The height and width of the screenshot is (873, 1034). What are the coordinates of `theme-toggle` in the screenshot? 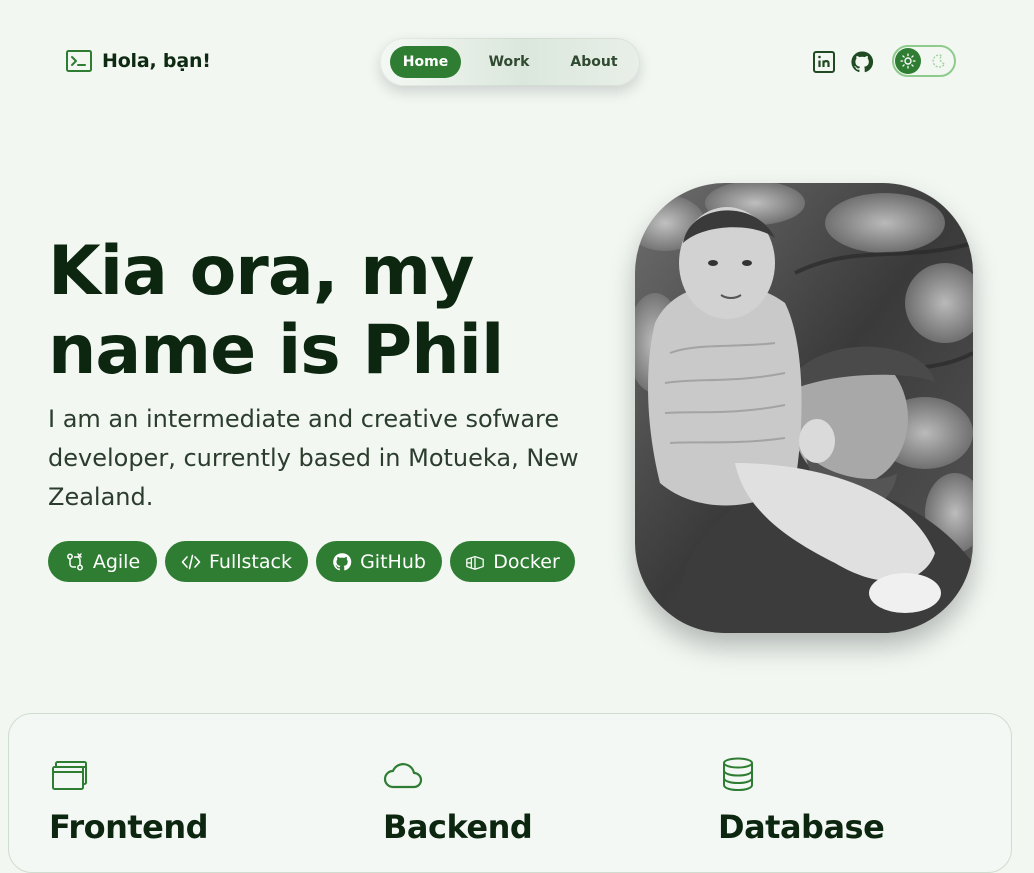 It's located at (924, 61).